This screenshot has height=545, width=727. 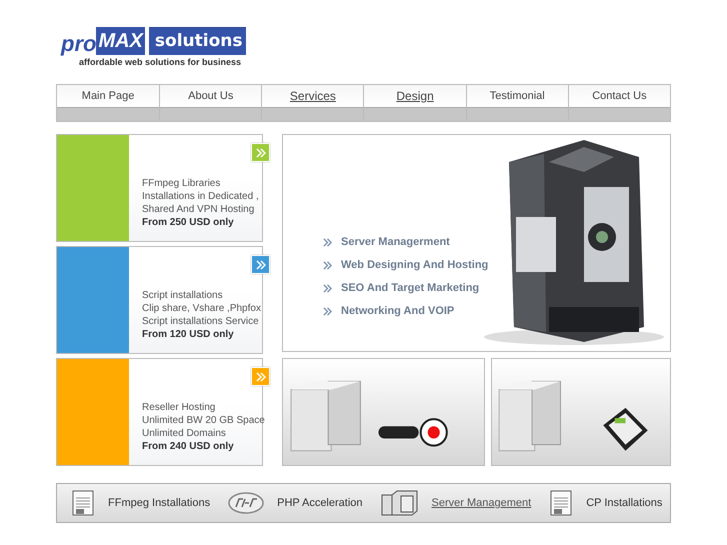 I want to click on service-text: SEO And Target Marketing, so click(x=410, y=288).